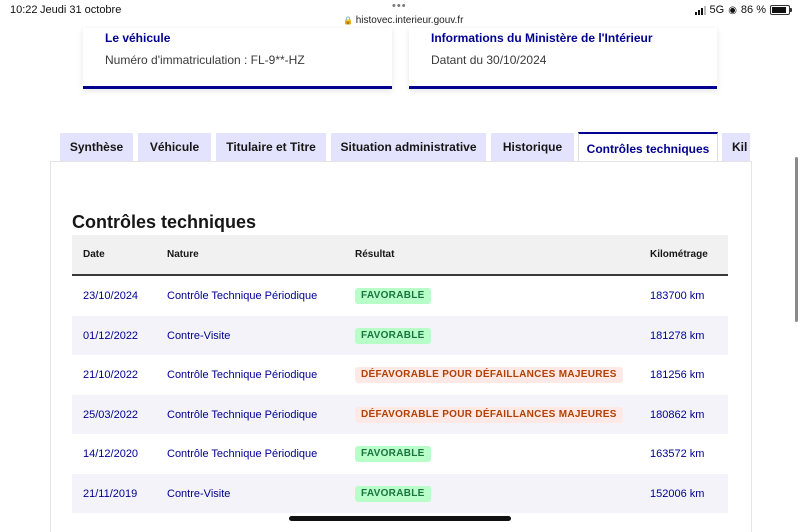 This screenshot has height=532, width=800. I want to click on row-date: 21/11/2019, so click(110, 493).